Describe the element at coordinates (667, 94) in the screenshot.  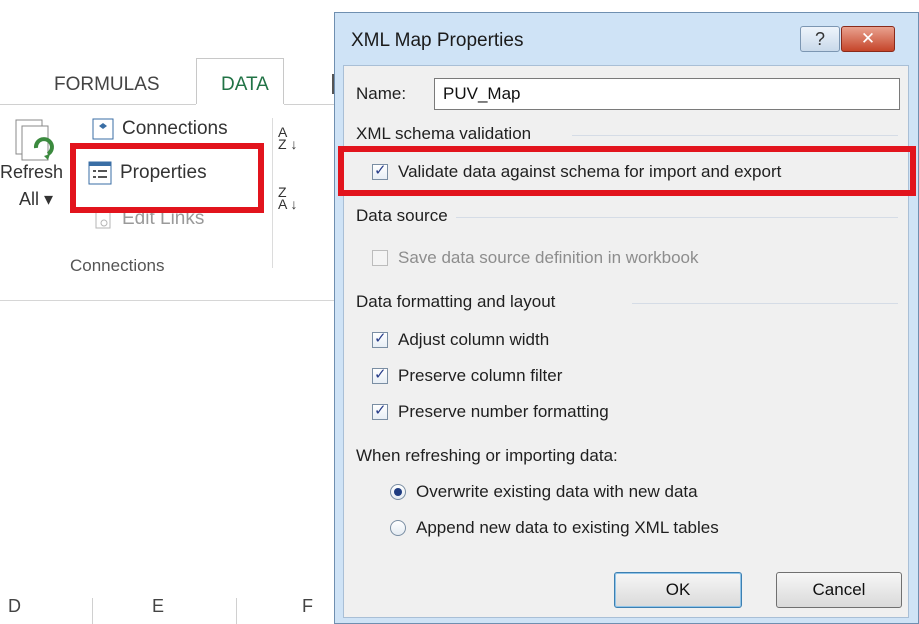
I see `name-field` at that location.